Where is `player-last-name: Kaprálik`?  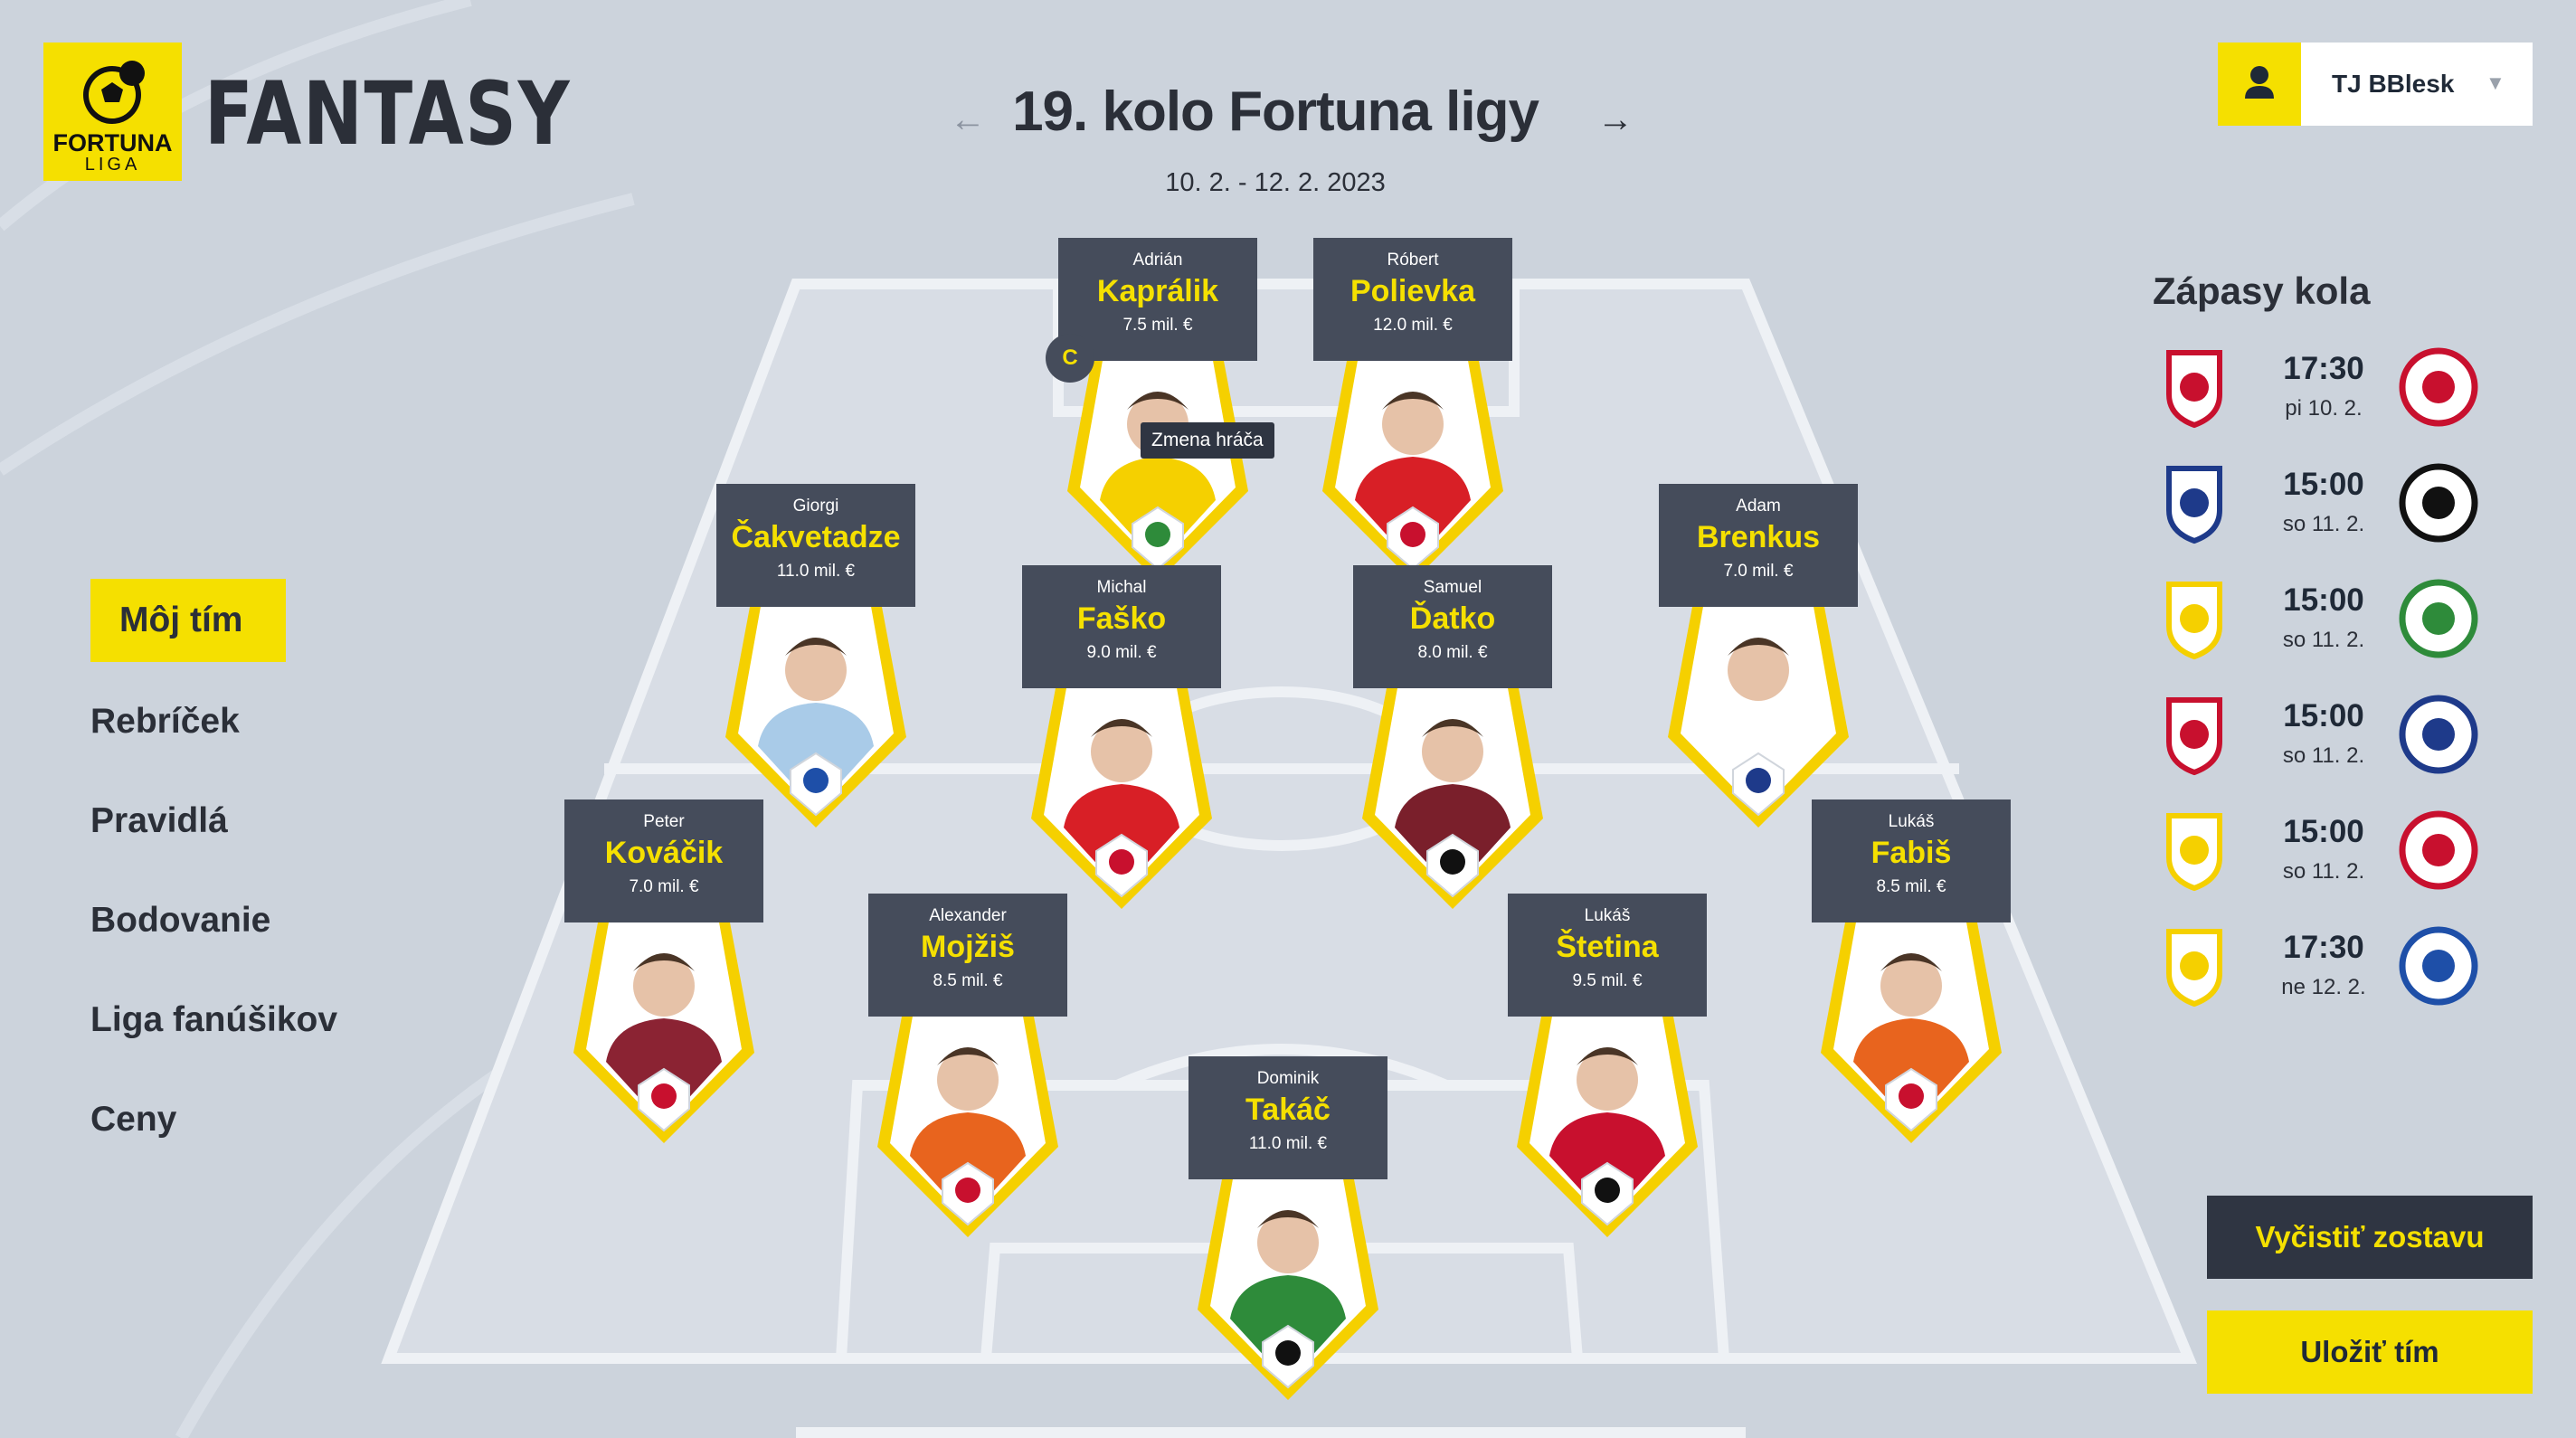 player-last-name: Kaprálik is located at coordinates (1157, 291).